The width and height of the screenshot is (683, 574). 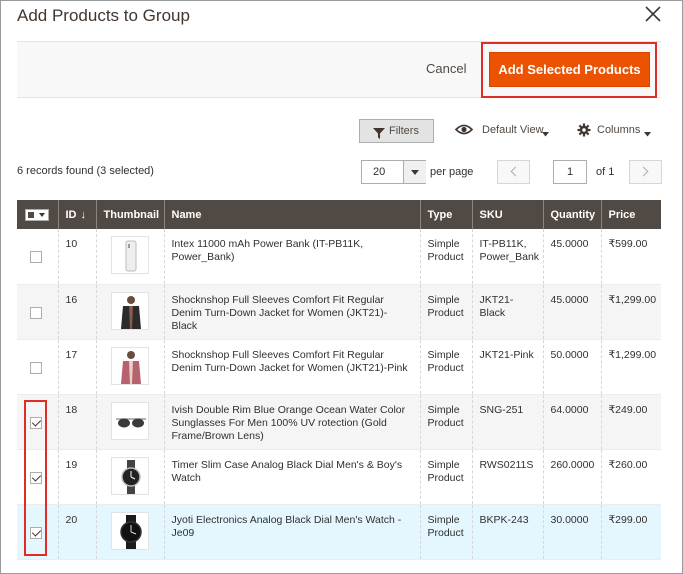 I want to click on filters-label: Filters, so click(x=404, y=131).